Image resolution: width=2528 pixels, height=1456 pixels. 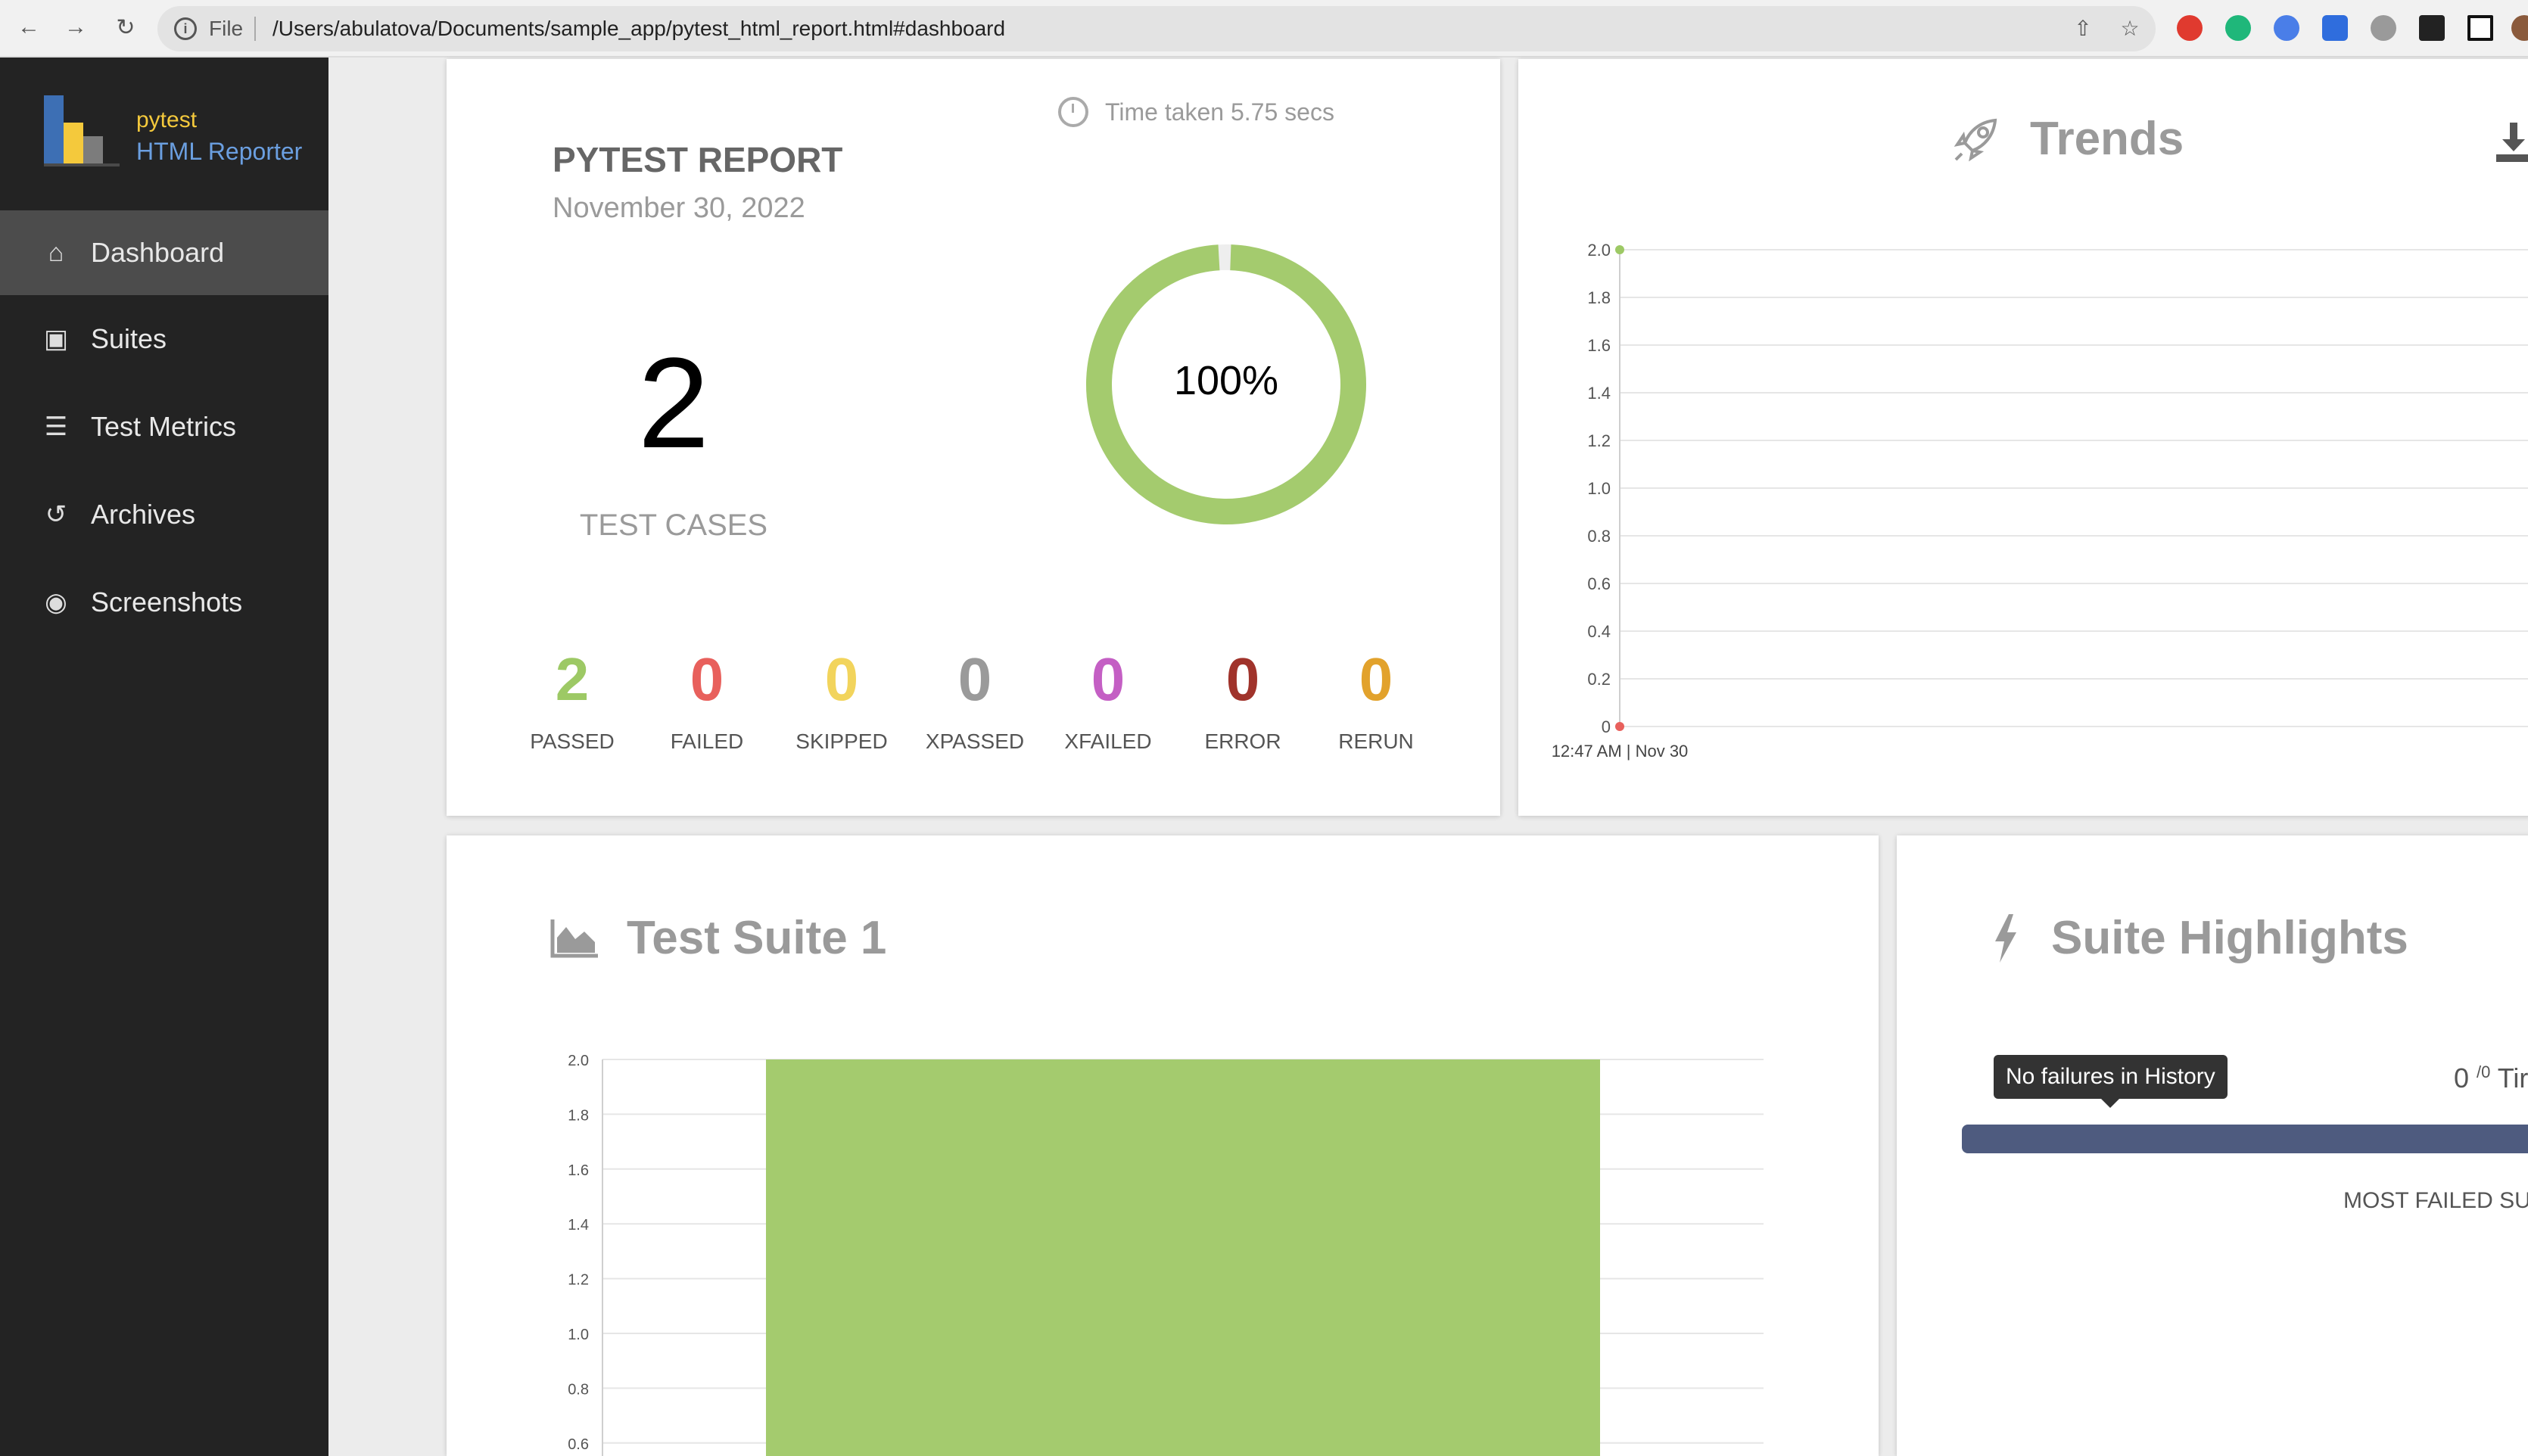 I want to click on divider, so click(x=255, y=29).